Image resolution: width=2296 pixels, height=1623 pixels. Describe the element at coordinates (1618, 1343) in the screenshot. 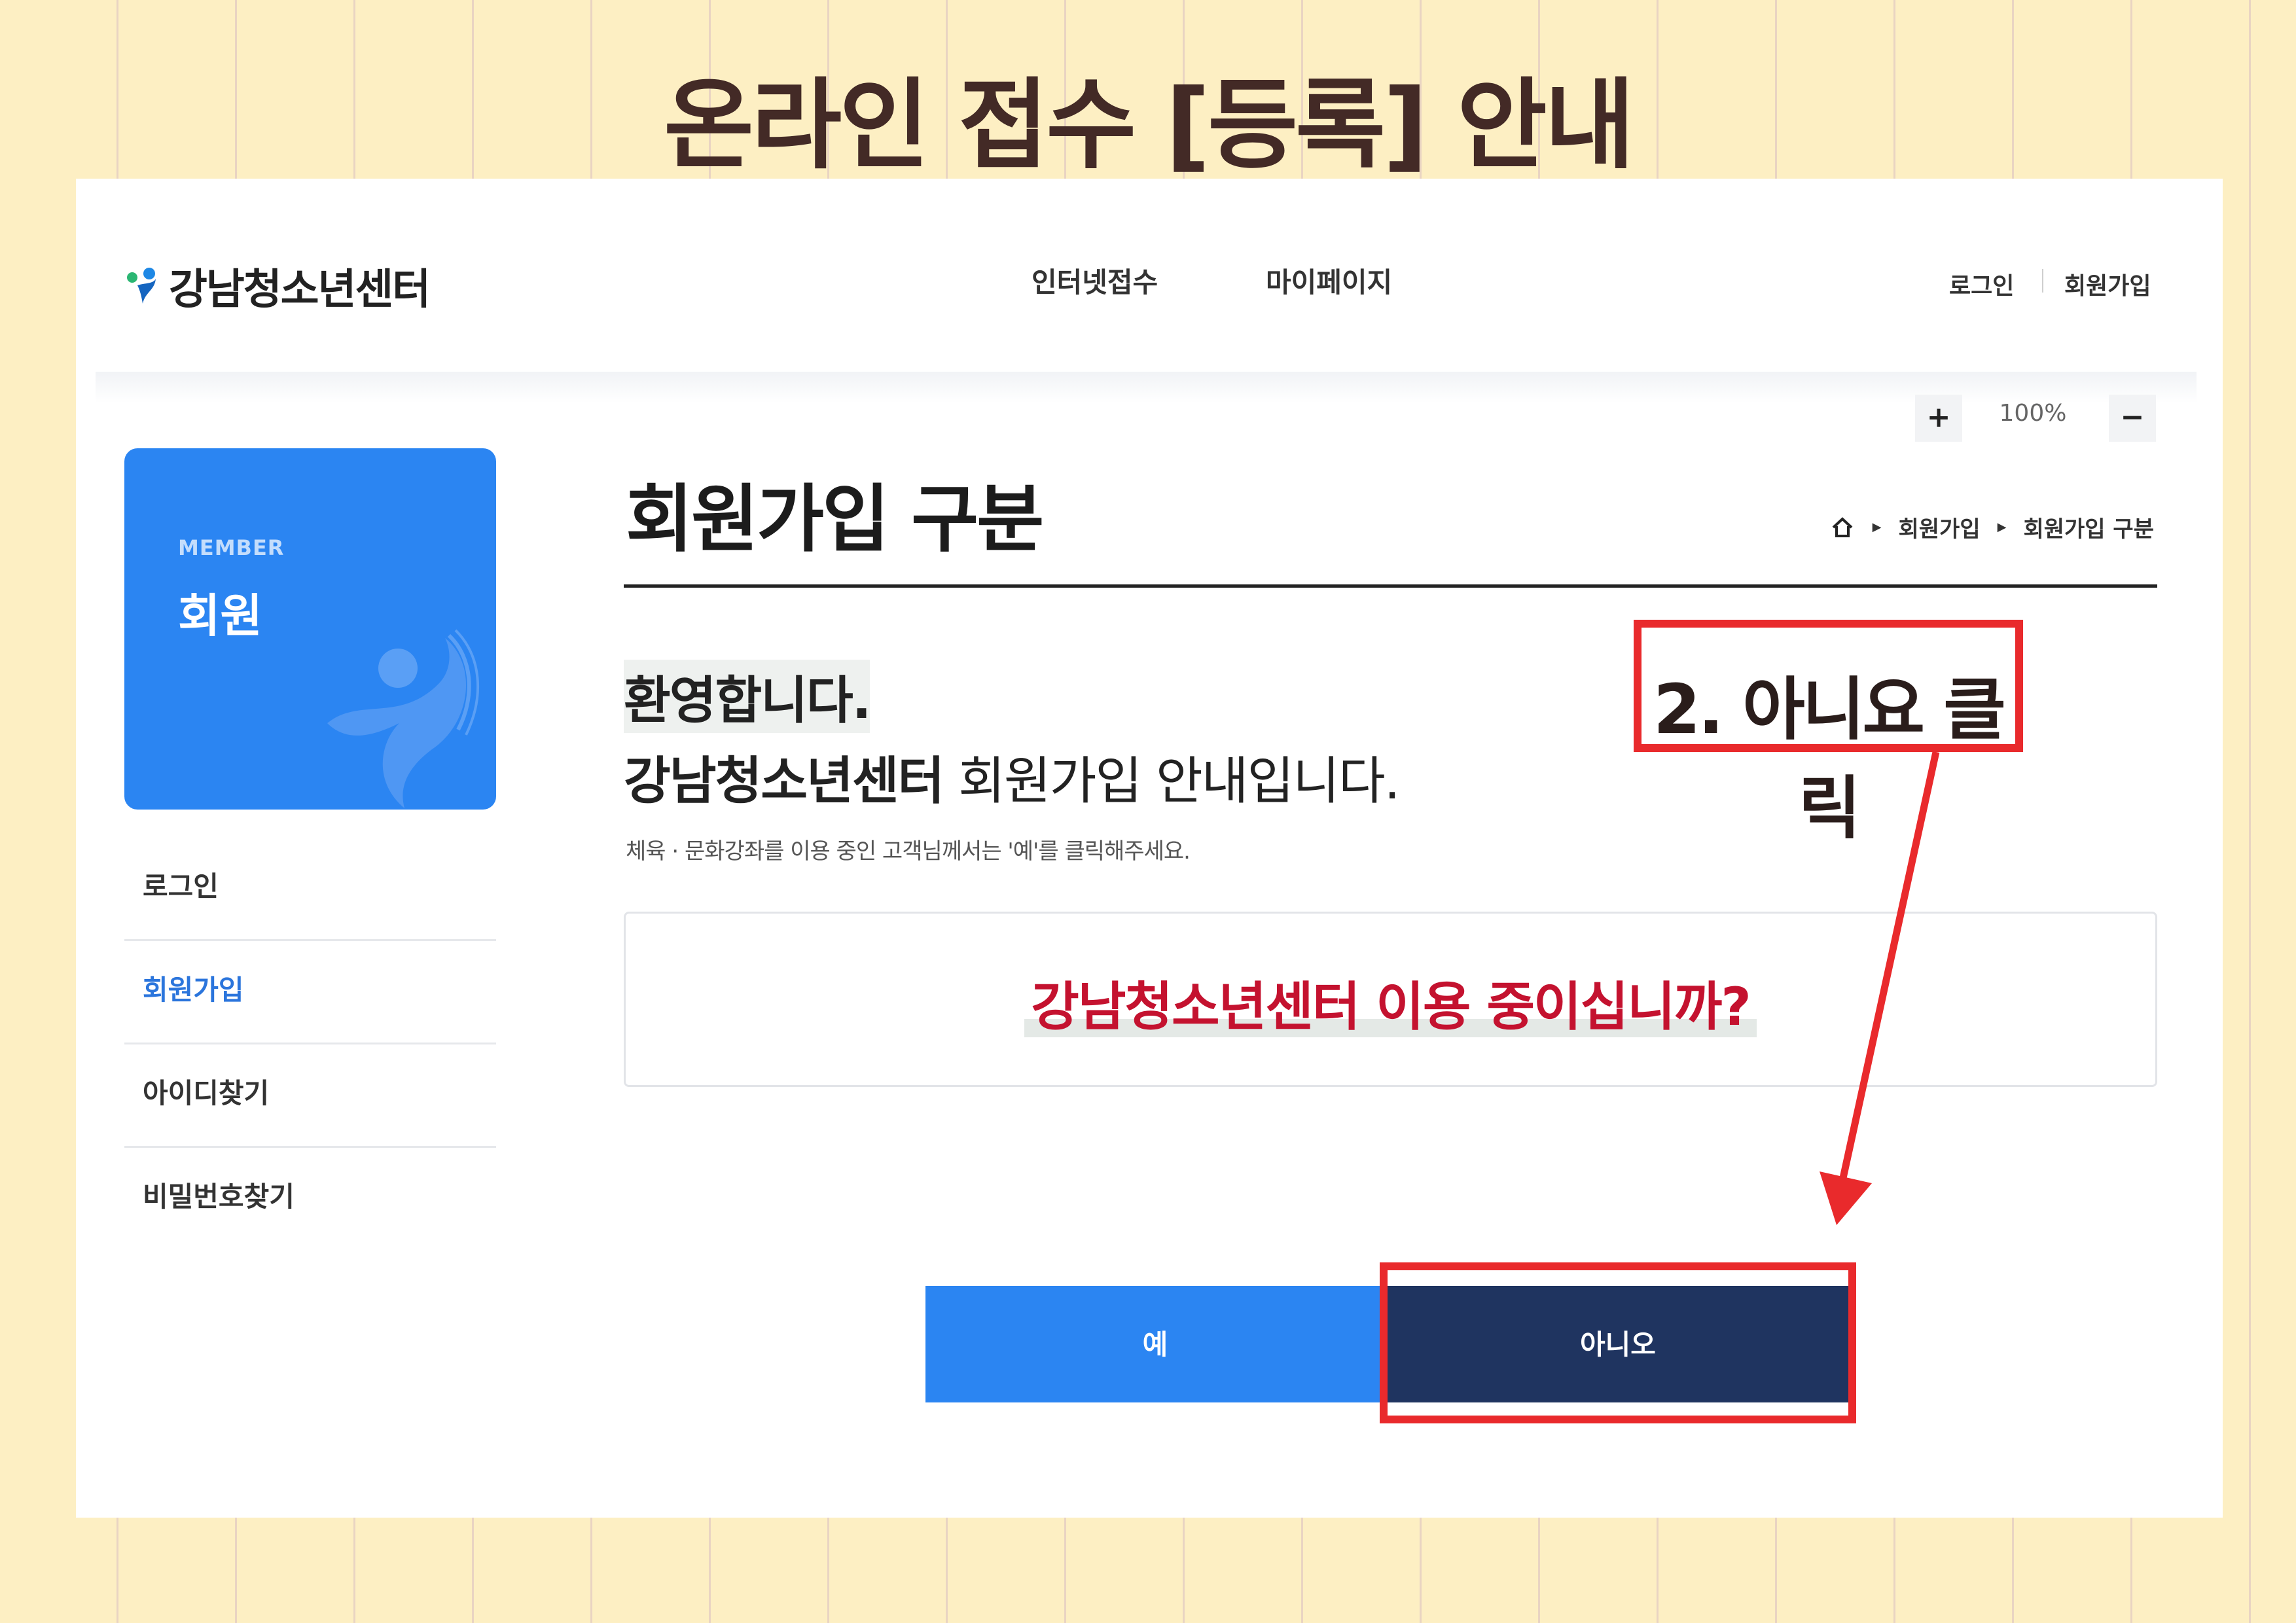

I see `annotation-highlight-box` at that location.